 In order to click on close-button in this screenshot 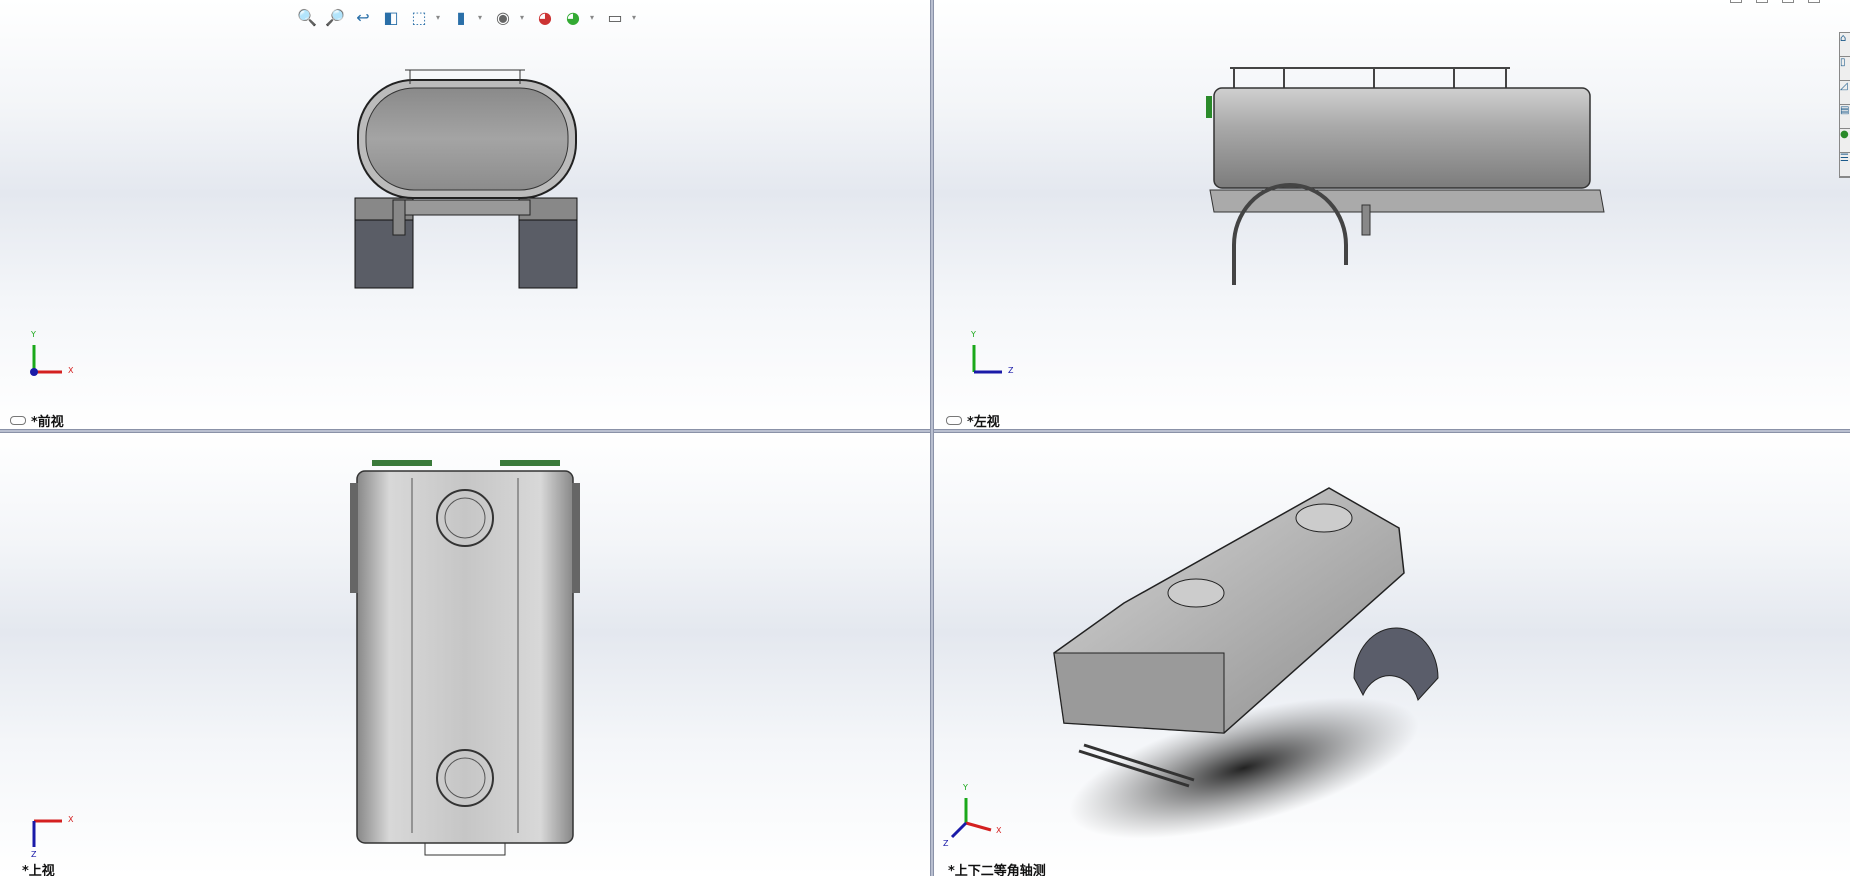, I will do `click(1814, 1)`.